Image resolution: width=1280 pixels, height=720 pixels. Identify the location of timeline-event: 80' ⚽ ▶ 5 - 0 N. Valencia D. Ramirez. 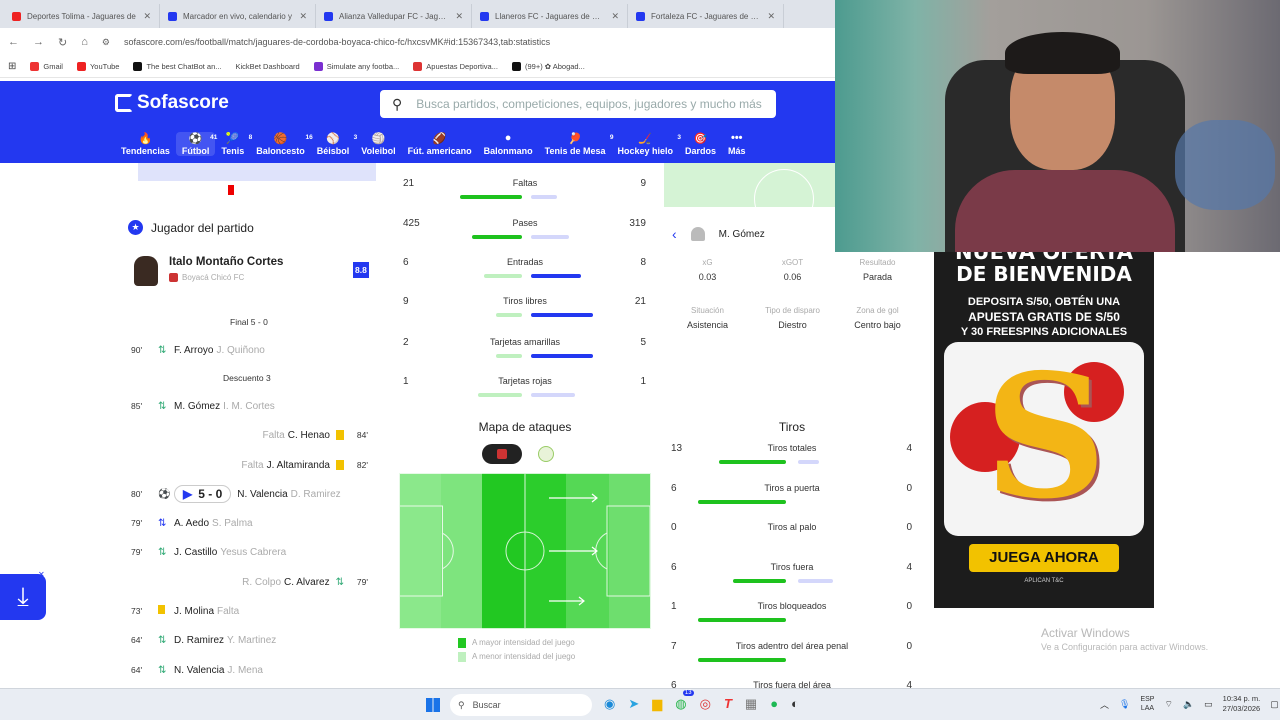
(250, 494).